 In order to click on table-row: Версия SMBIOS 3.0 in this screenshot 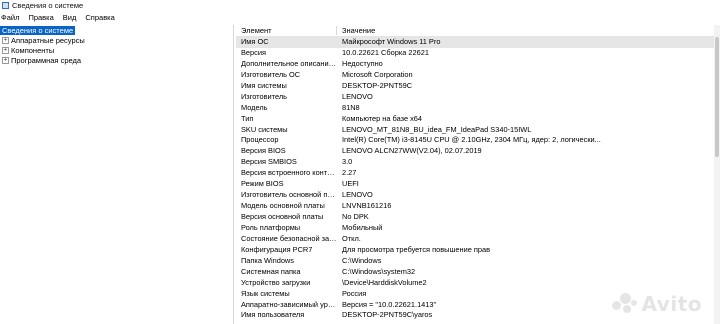, I will do `click(478, 162)`.